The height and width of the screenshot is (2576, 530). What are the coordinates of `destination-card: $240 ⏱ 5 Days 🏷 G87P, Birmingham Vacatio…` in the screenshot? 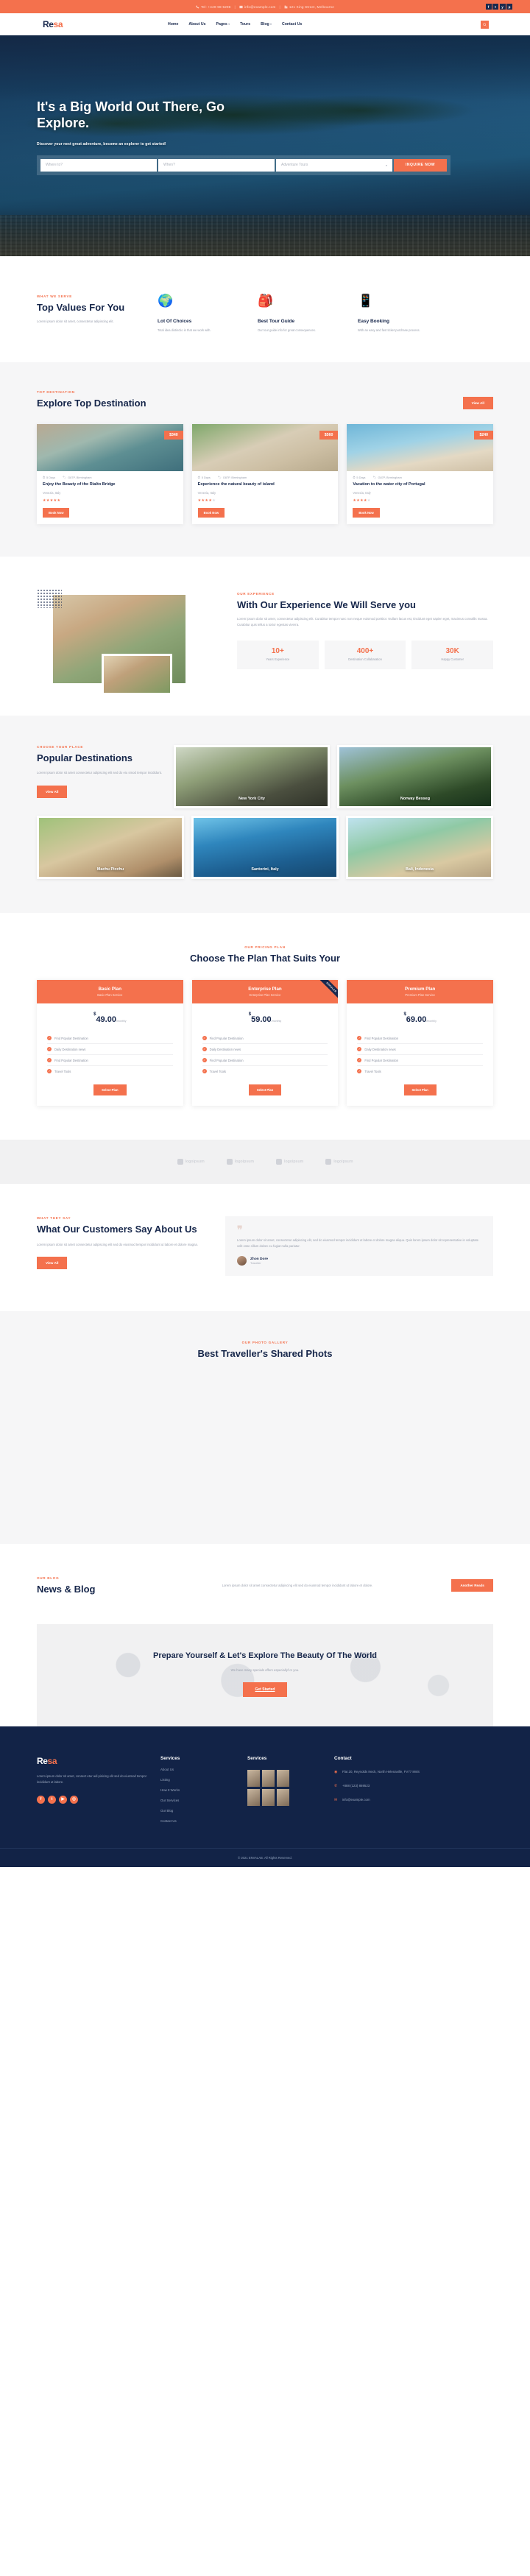 It's located at (420, 473).